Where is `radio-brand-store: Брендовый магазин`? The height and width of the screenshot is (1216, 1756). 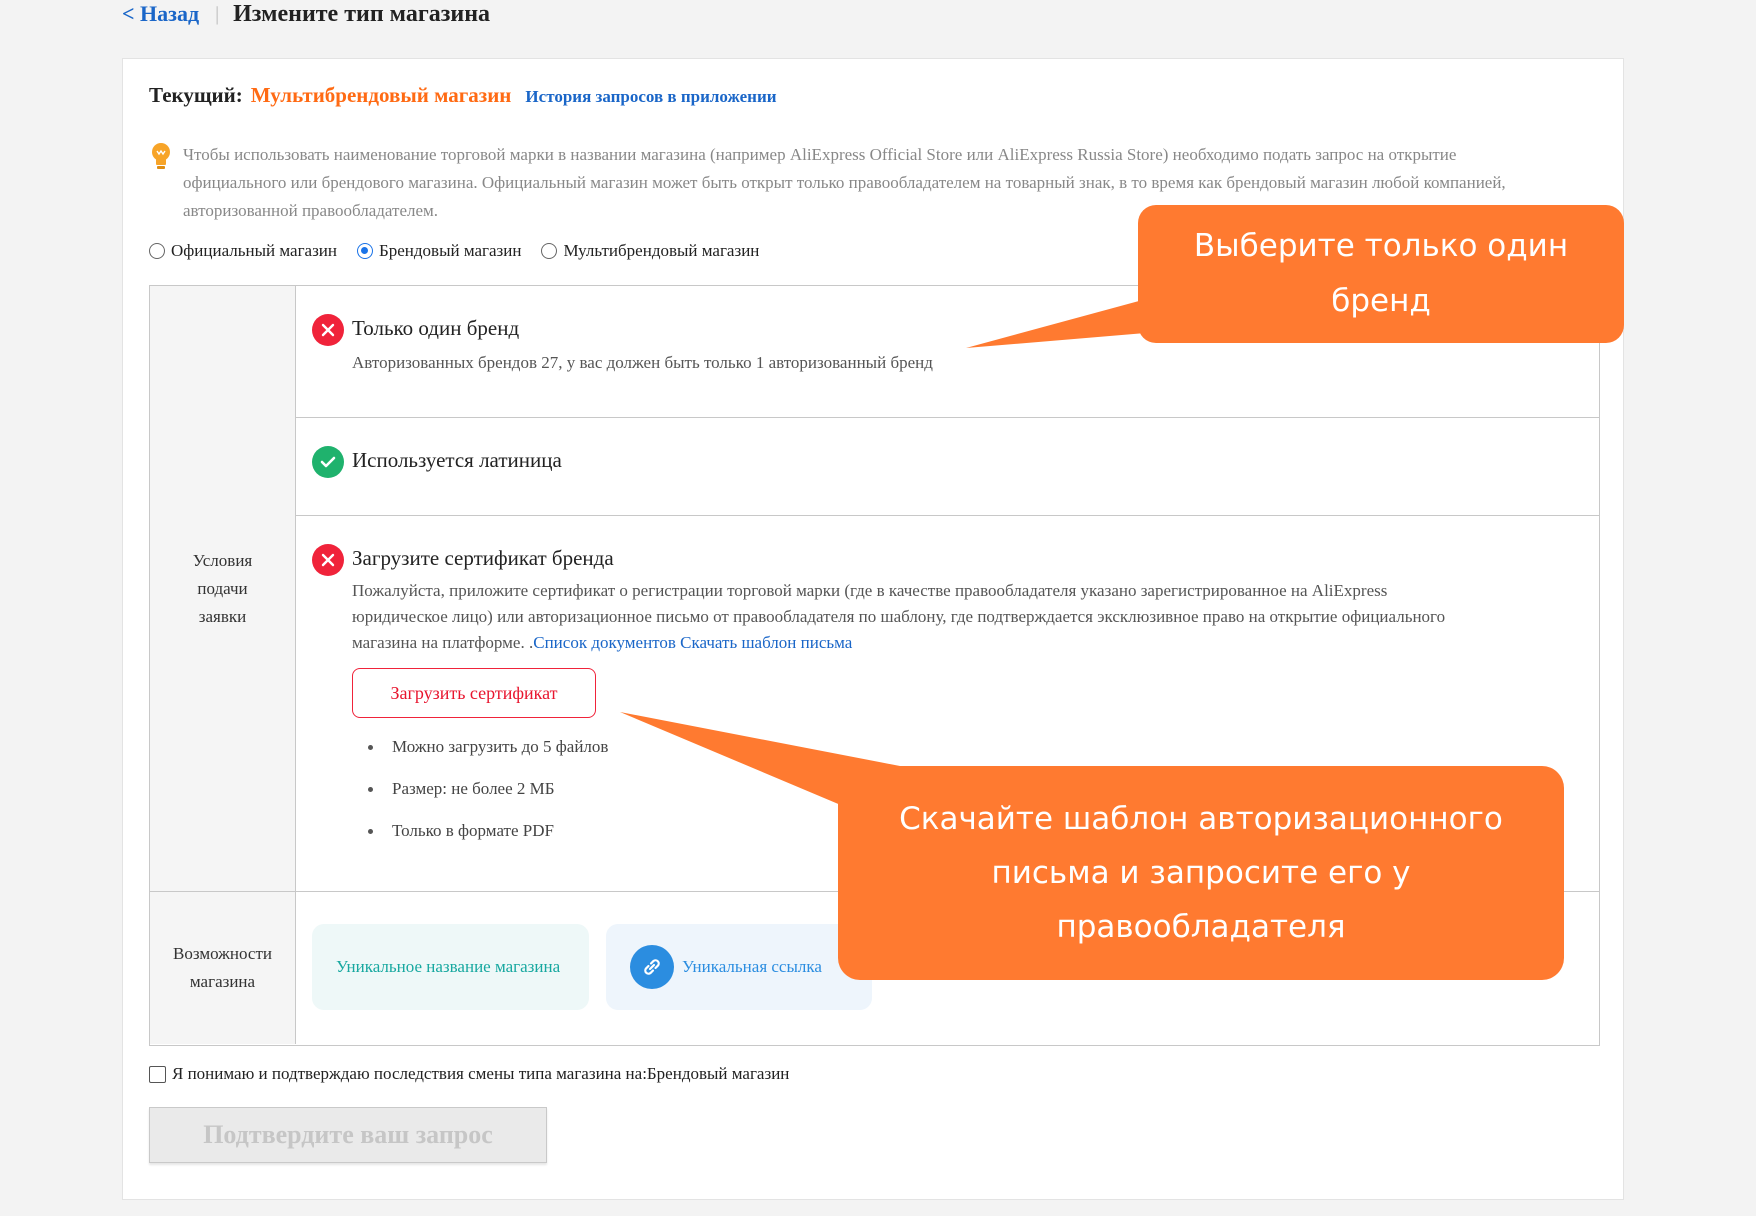 radio-brand-store: Брендовый магазин is located at coordinates (439, 251).